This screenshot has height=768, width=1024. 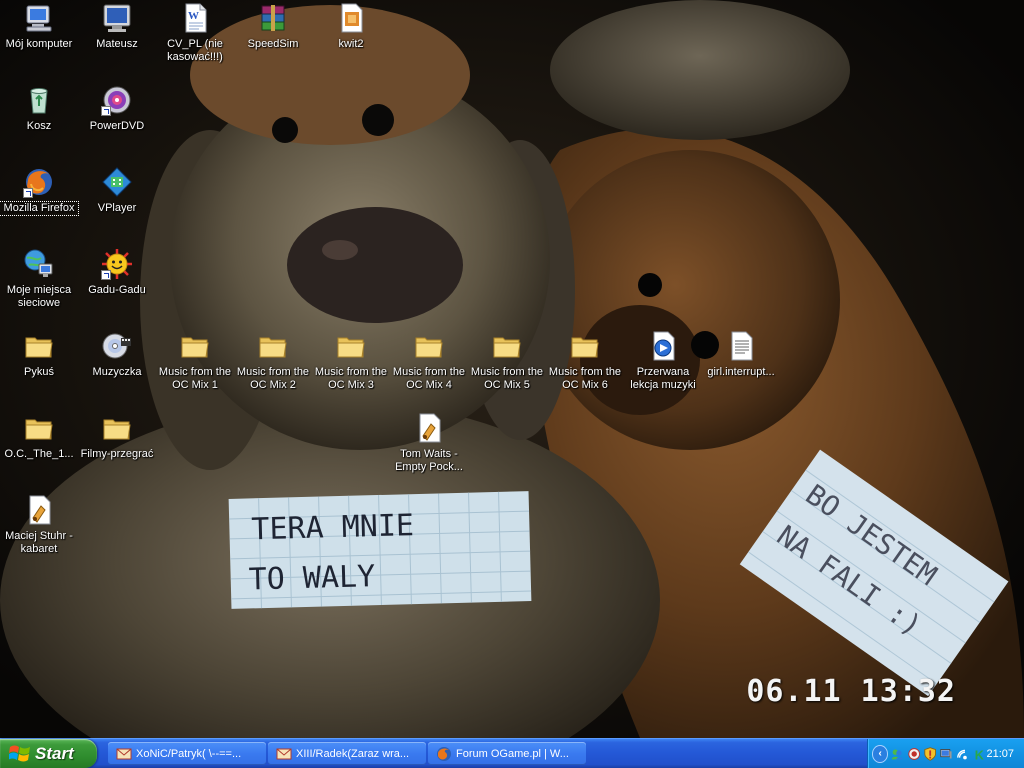 I want to click on desktop-icon-oc-mix-1: Music from the OC Mix 1, so click(x=195, y=361).